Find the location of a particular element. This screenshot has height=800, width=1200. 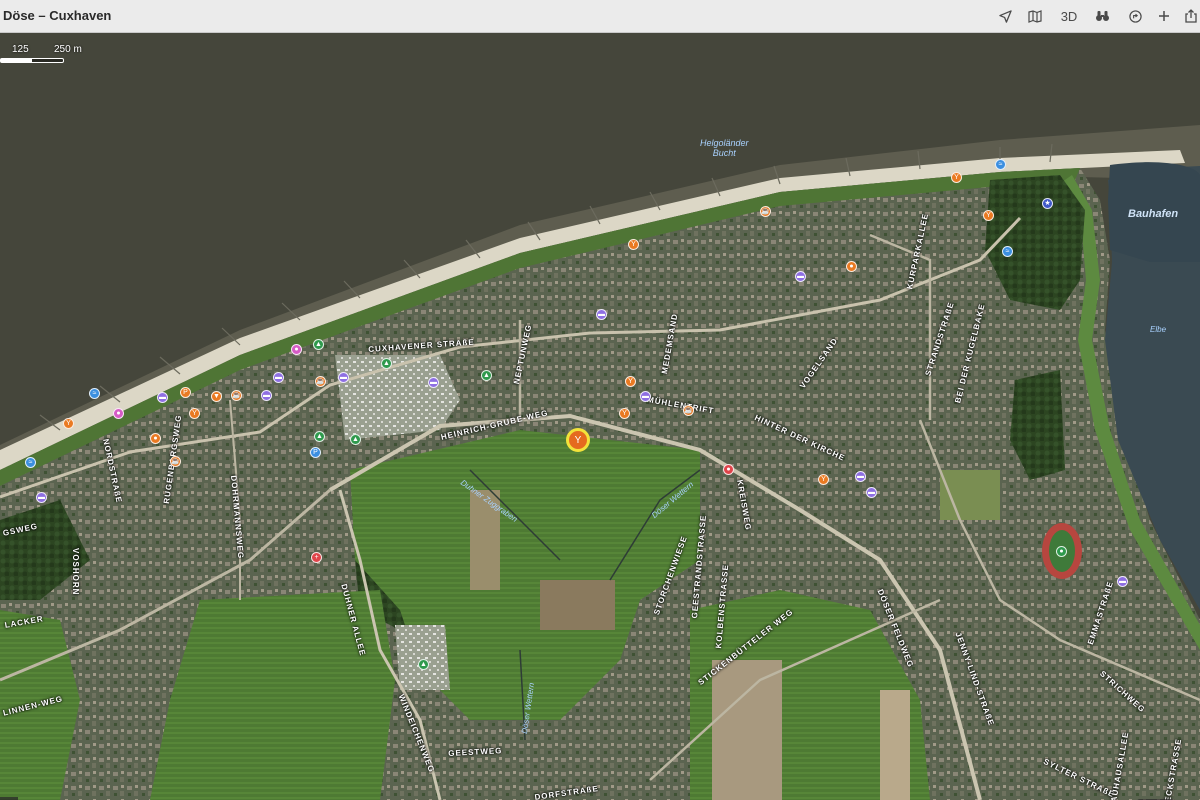

scale-label-125: 125 is located at coordinates (20, 49).